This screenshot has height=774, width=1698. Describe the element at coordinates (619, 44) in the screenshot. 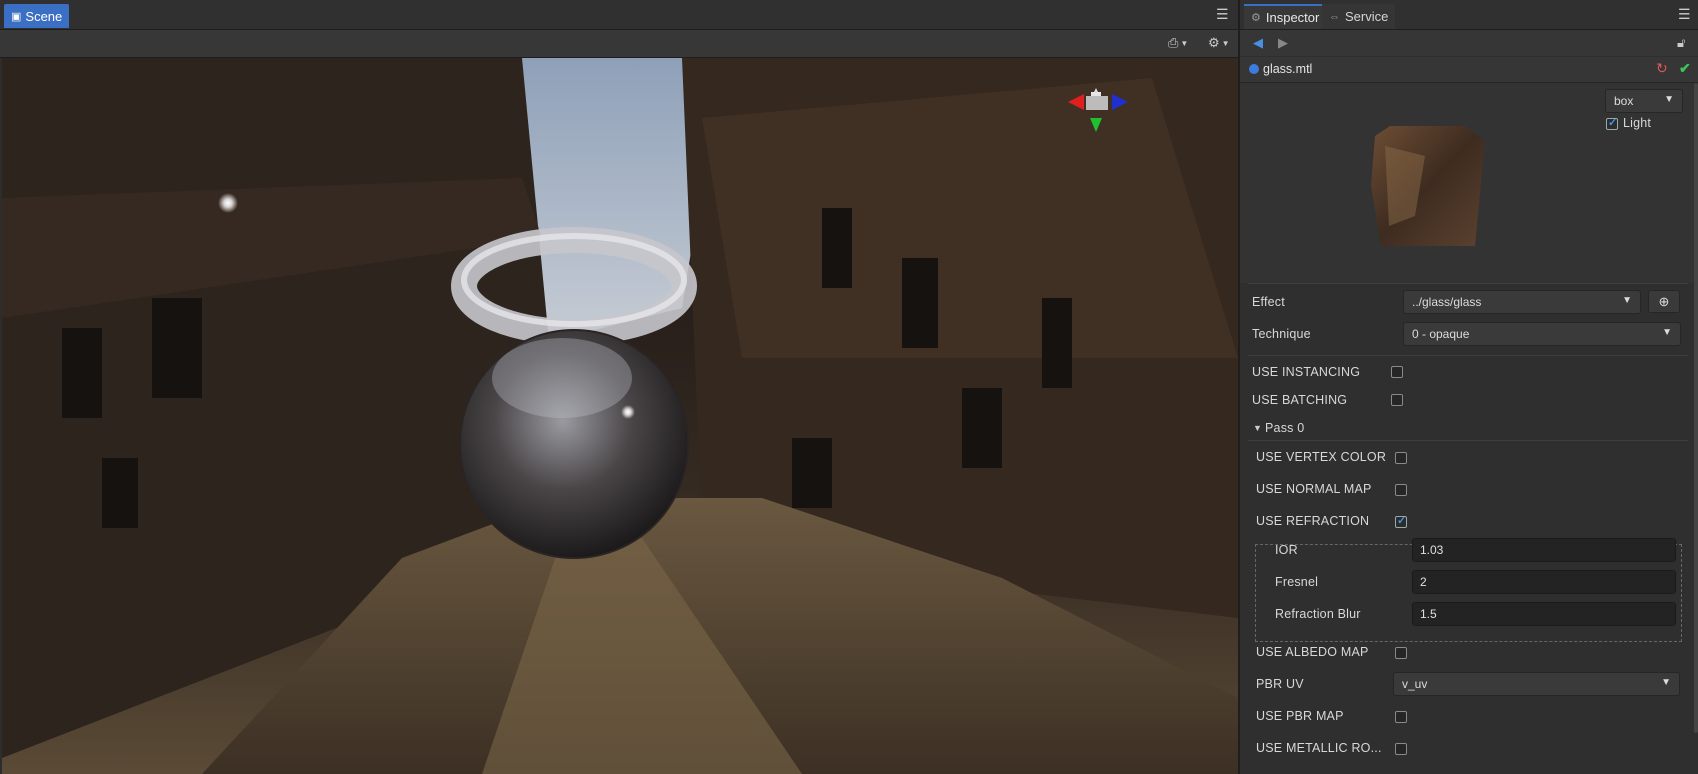

I see `scene-toolbar: ⎙ ▼ ⚙ ▼` at that location.